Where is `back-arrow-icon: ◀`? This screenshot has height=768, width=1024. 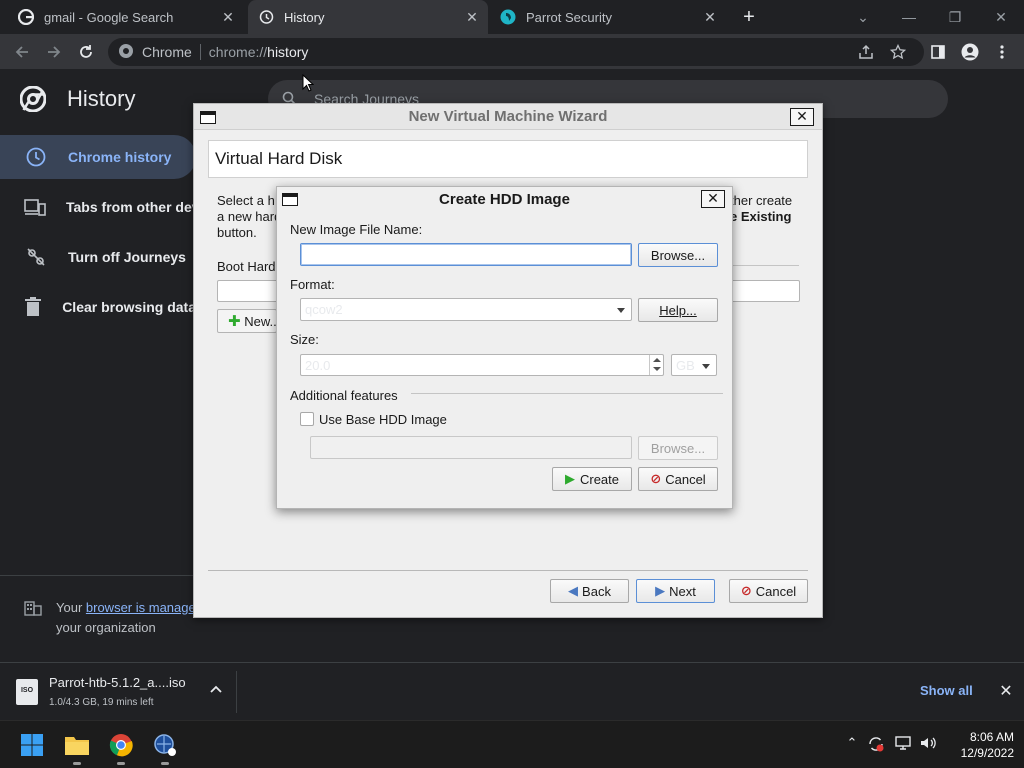
back-arrow-icon: ◀ is located at coordinates (573, 590).